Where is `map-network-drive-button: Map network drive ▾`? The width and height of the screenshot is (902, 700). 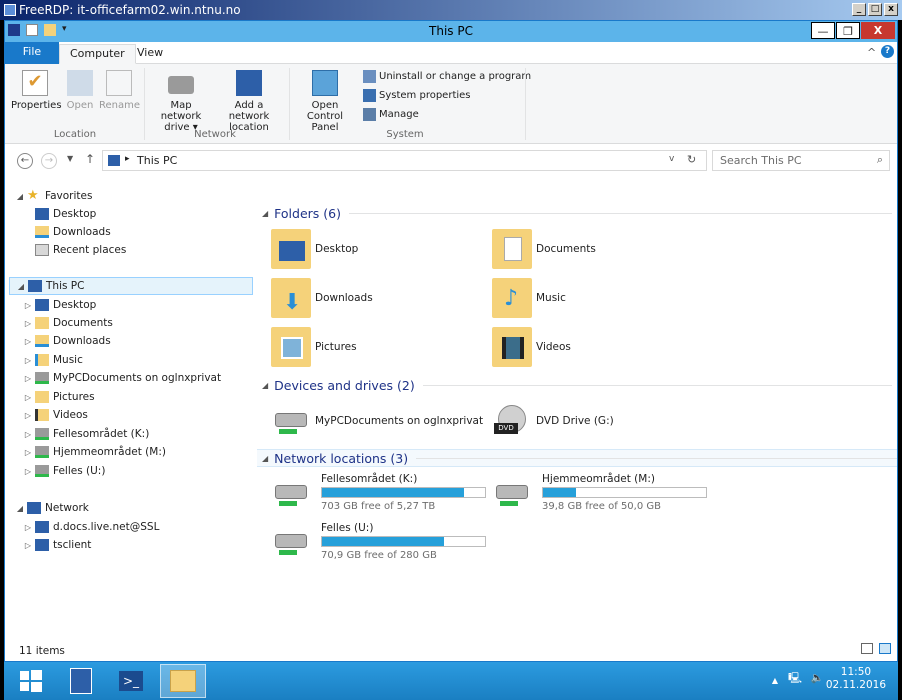 map-network-drive-button: Map network drive ▾ is located at coordinates (181, 101).